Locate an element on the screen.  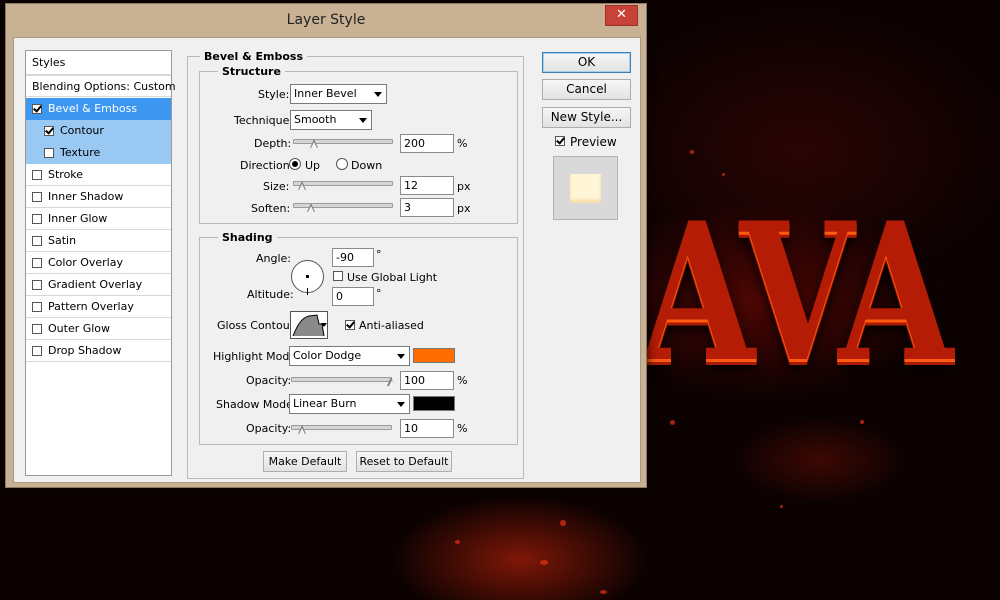
shadow-mode-select: Linear Burn is located at coordinates (349, 404).